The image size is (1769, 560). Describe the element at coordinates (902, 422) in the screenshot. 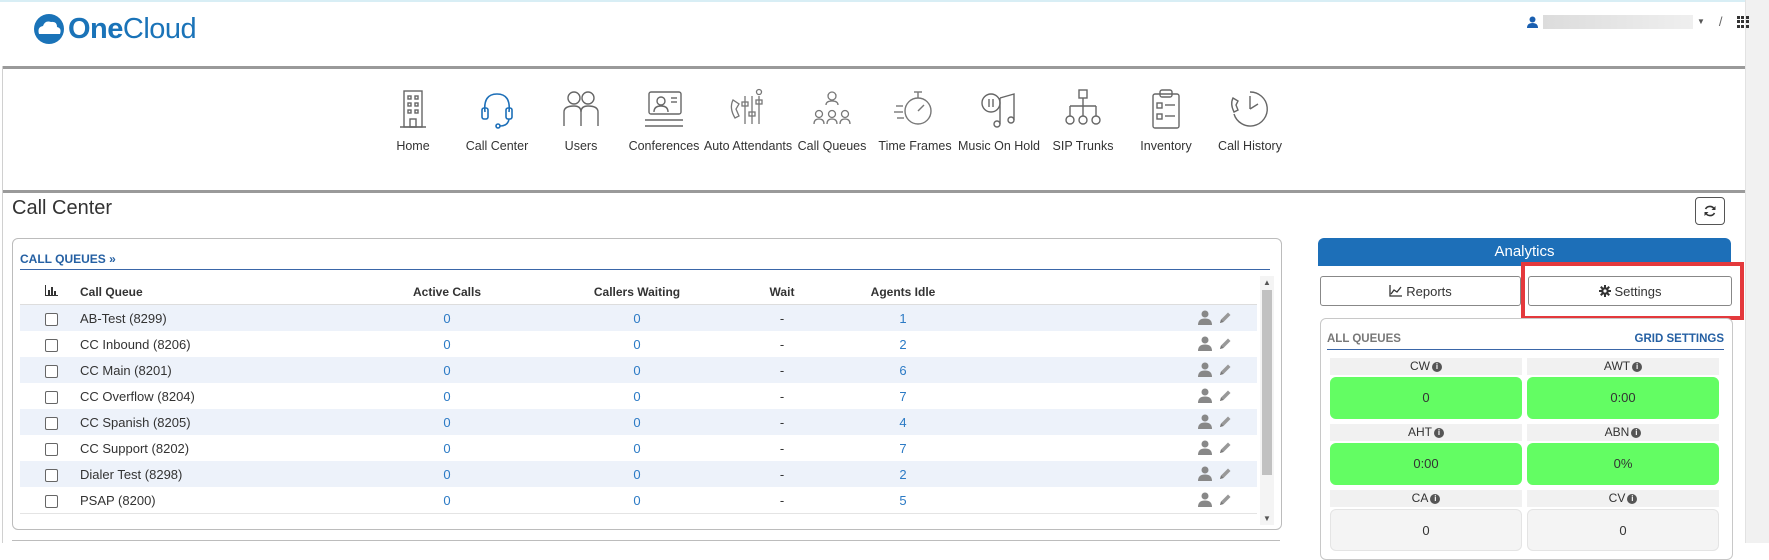

I see `agents-idle-value: 4` at that location.